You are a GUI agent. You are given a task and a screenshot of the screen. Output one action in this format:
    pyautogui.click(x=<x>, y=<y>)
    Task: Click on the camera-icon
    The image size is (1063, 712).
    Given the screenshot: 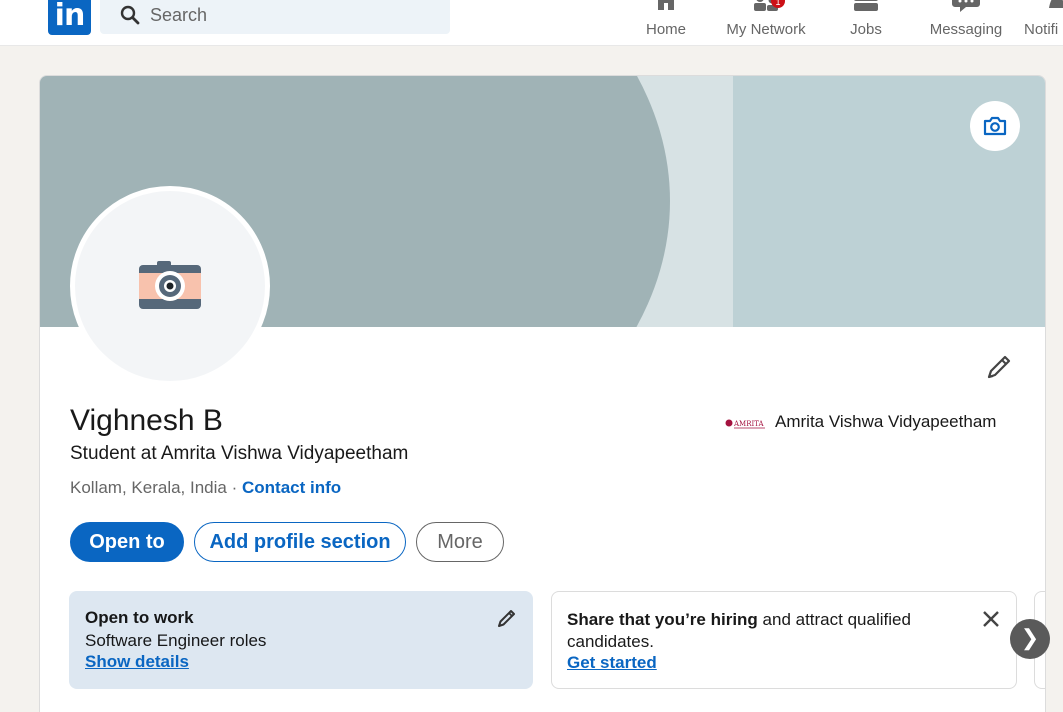 What is the action you would take?
    pyautogui.click(x=995, y=126)
    